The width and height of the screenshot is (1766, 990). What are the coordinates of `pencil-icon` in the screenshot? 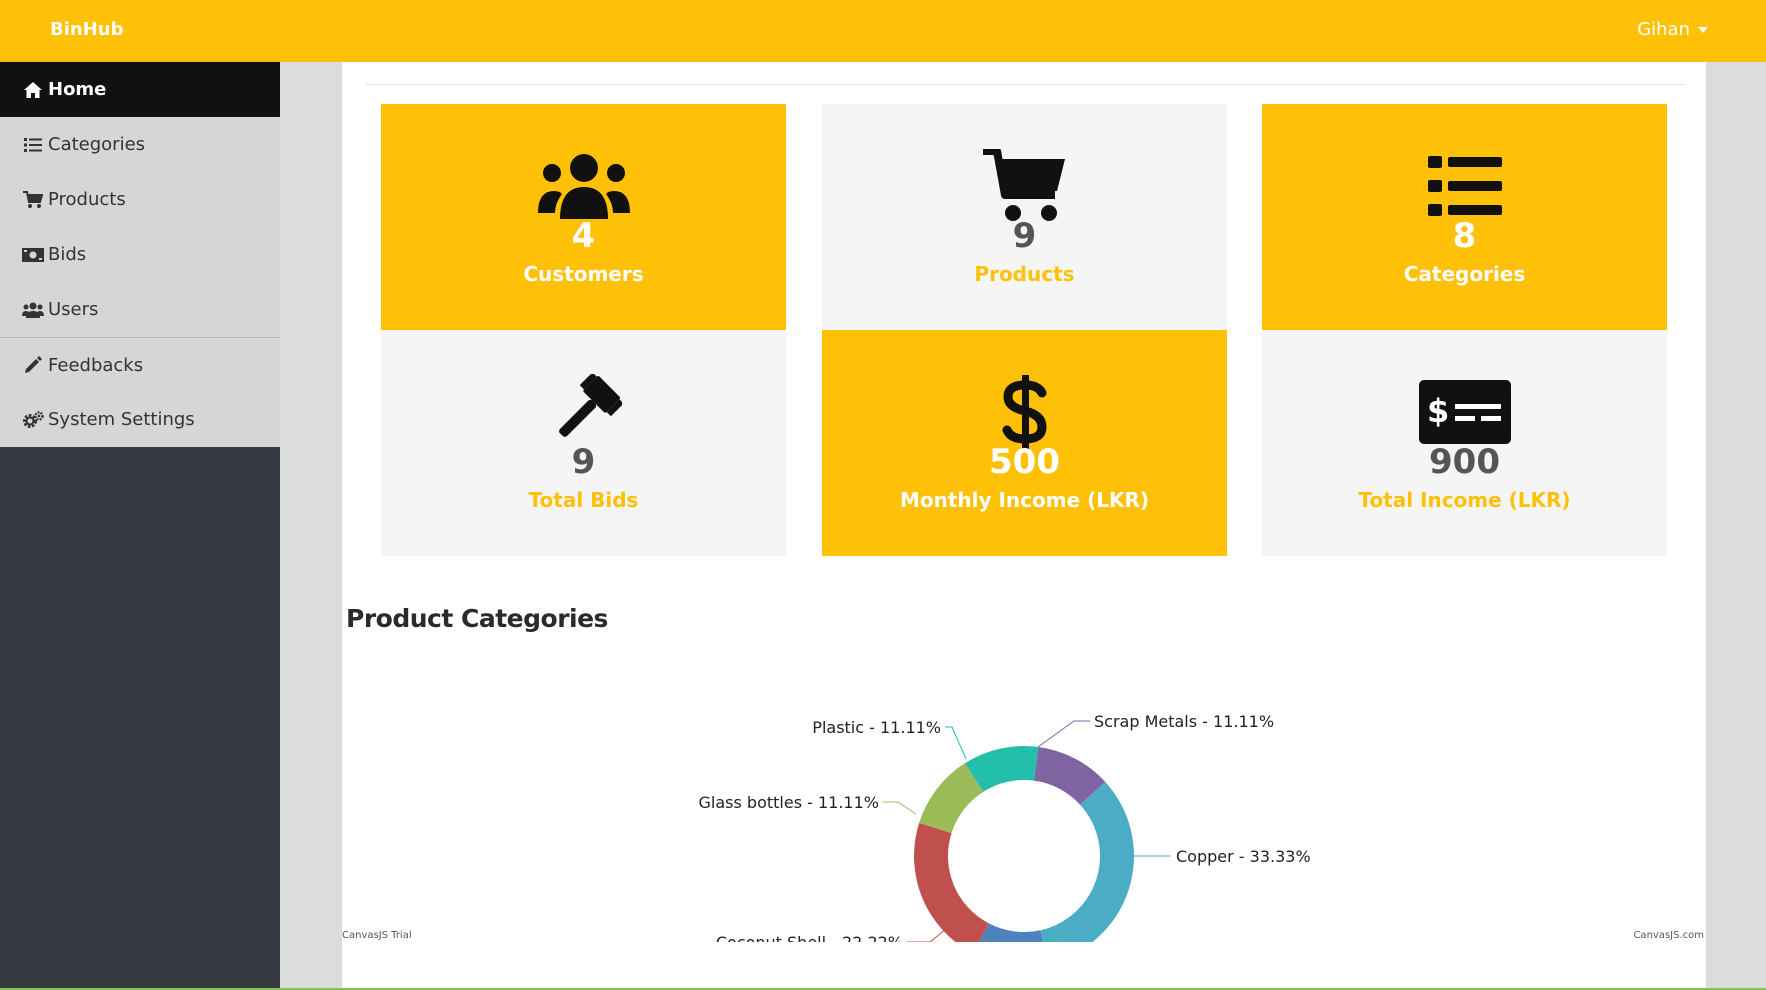 It's located at (33, 365).